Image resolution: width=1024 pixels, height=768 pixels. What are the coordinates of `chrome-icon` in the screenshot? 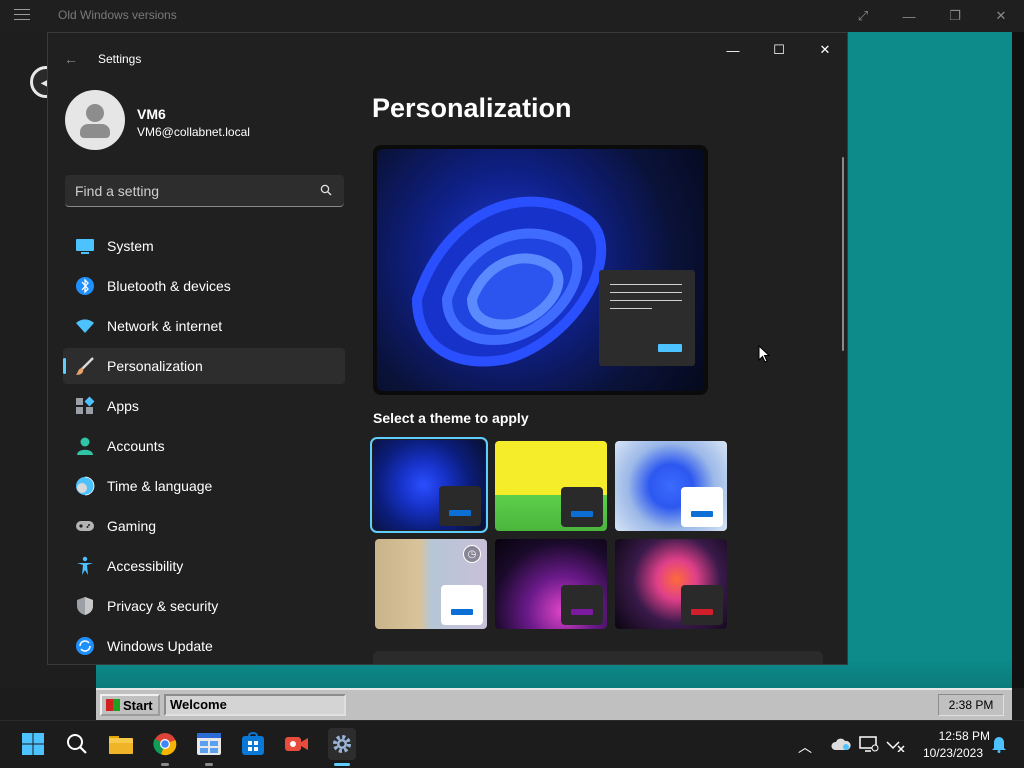 It's located at (165, 744).